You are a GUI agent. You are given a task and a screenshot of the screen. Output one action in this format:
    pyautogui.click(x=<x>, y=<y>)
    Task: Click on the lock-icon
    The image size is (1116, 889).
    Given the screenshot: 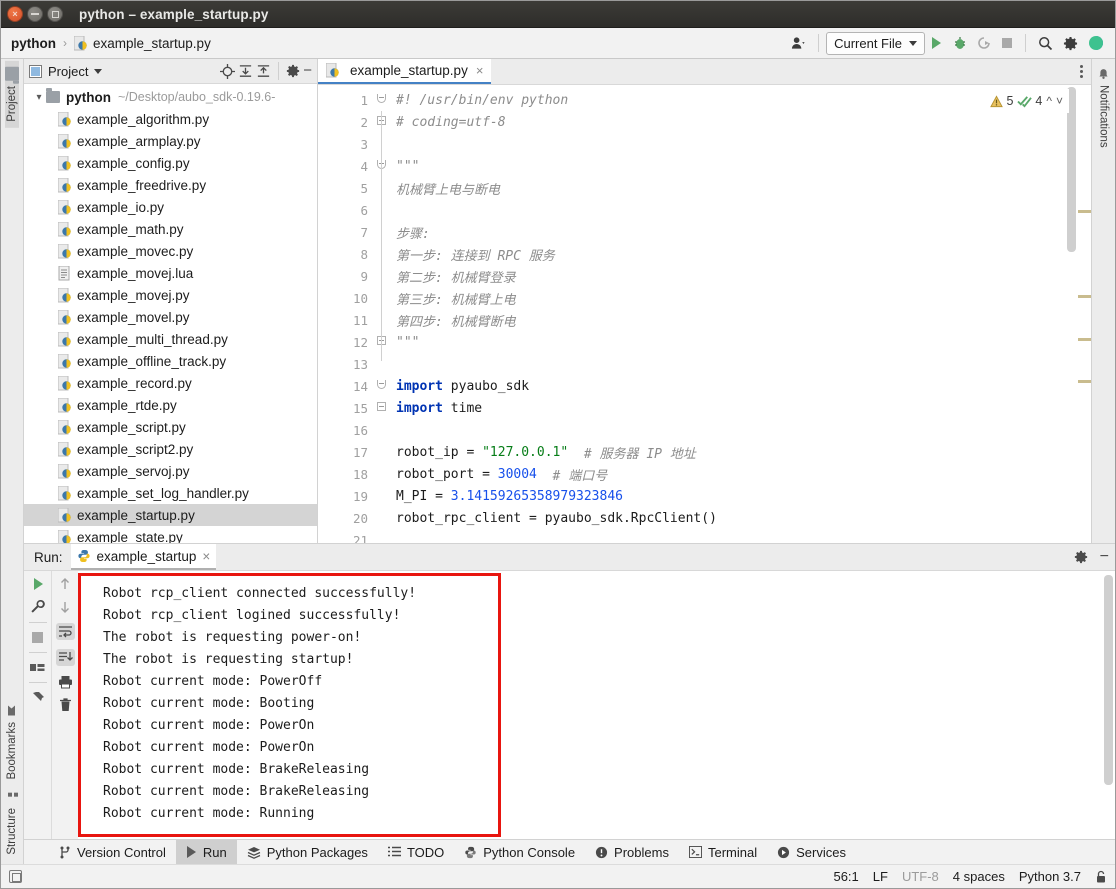 What is the action you would take?
    pyautogui.click(x=1101, y=877)
    